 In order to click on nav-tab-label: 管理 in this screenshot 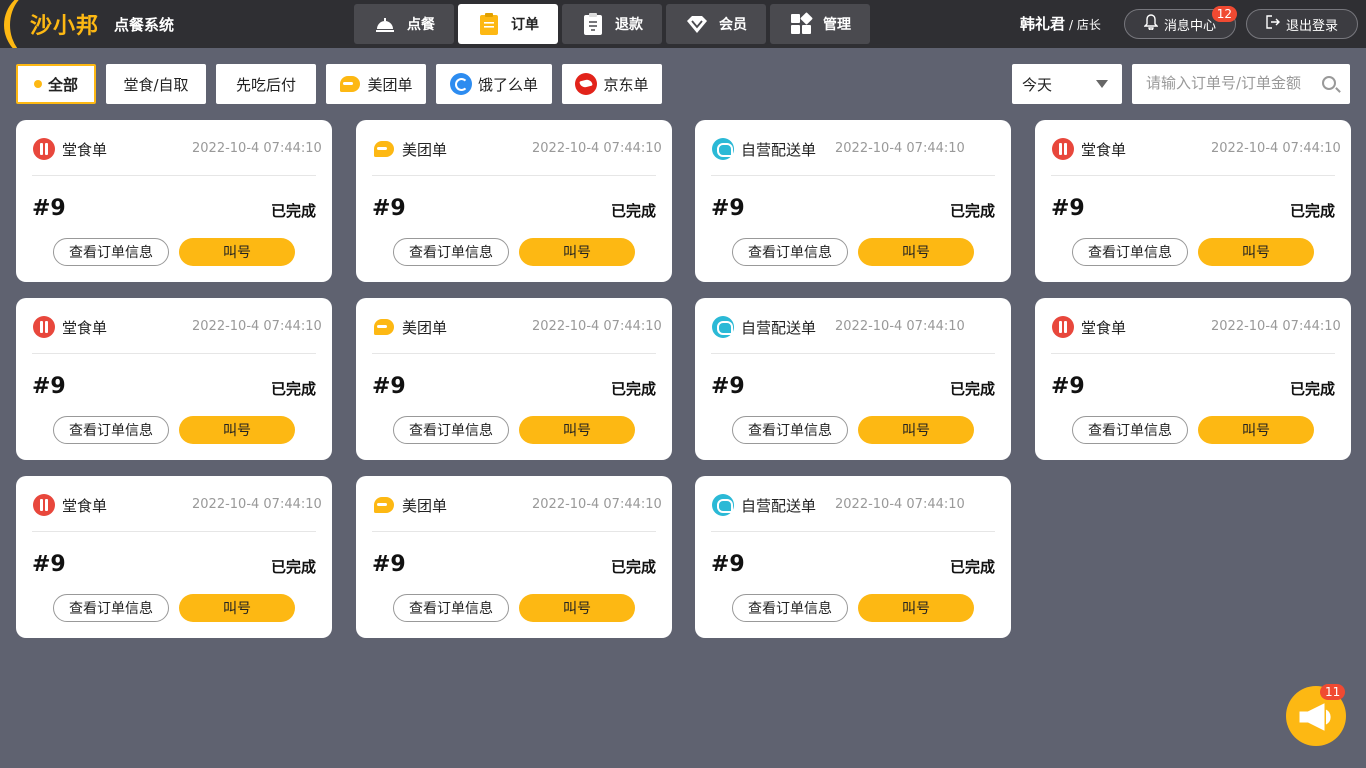, I will do `click(837, 25)`.